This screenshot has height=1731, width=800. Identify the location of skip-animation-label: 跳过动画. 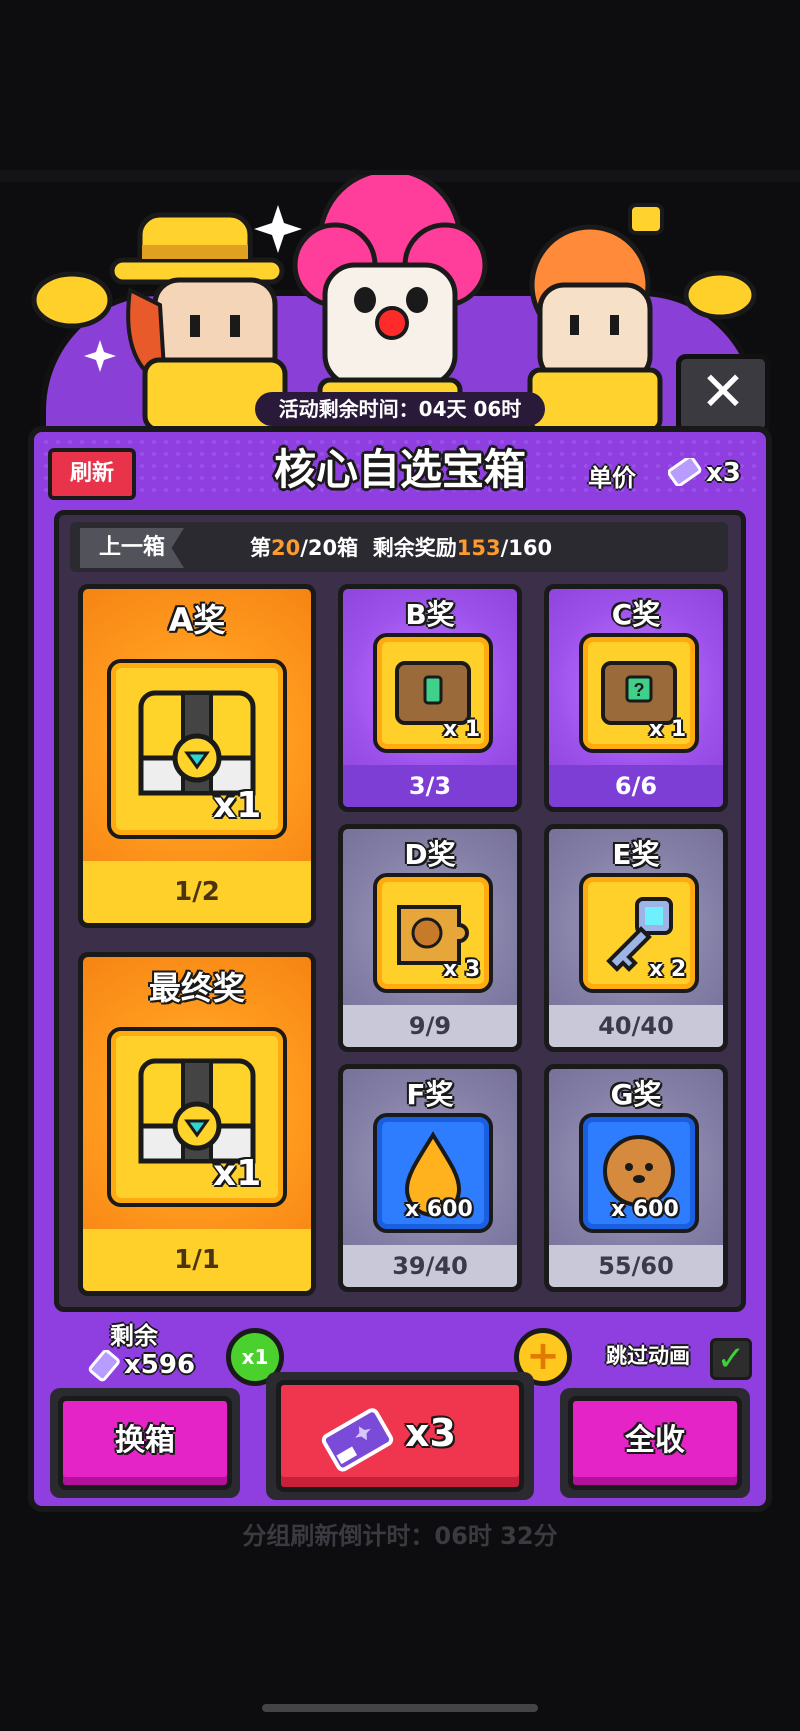
(648, 1356).